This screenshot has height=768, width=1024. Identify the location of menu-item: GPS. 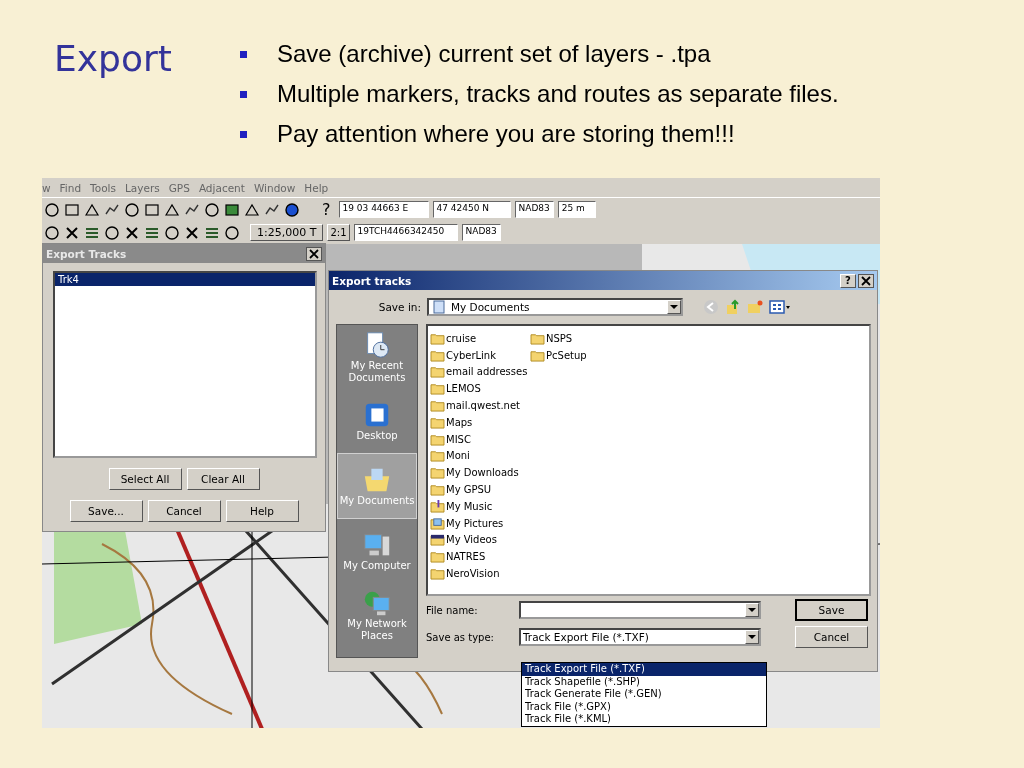
(179, 187).